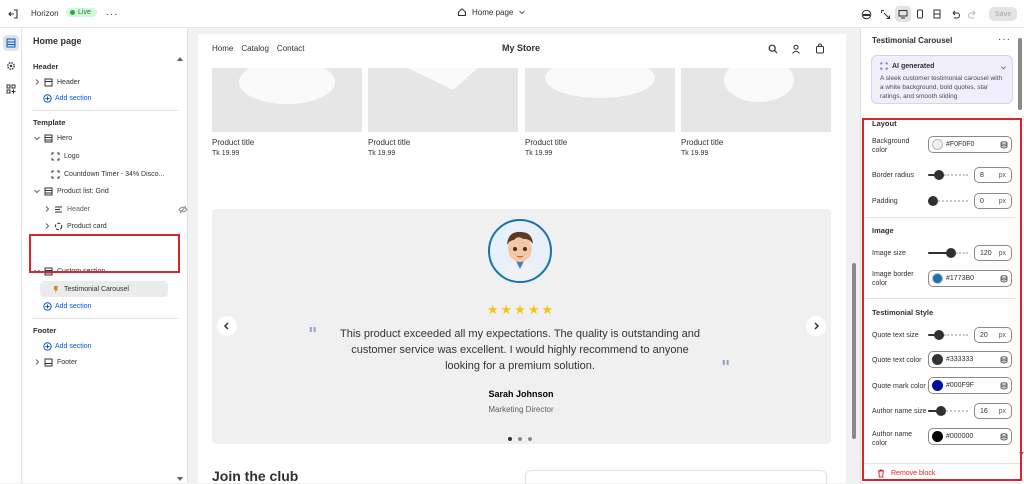 The image size is (1024, 484). I want to click on block-icon, so click(55, 174).